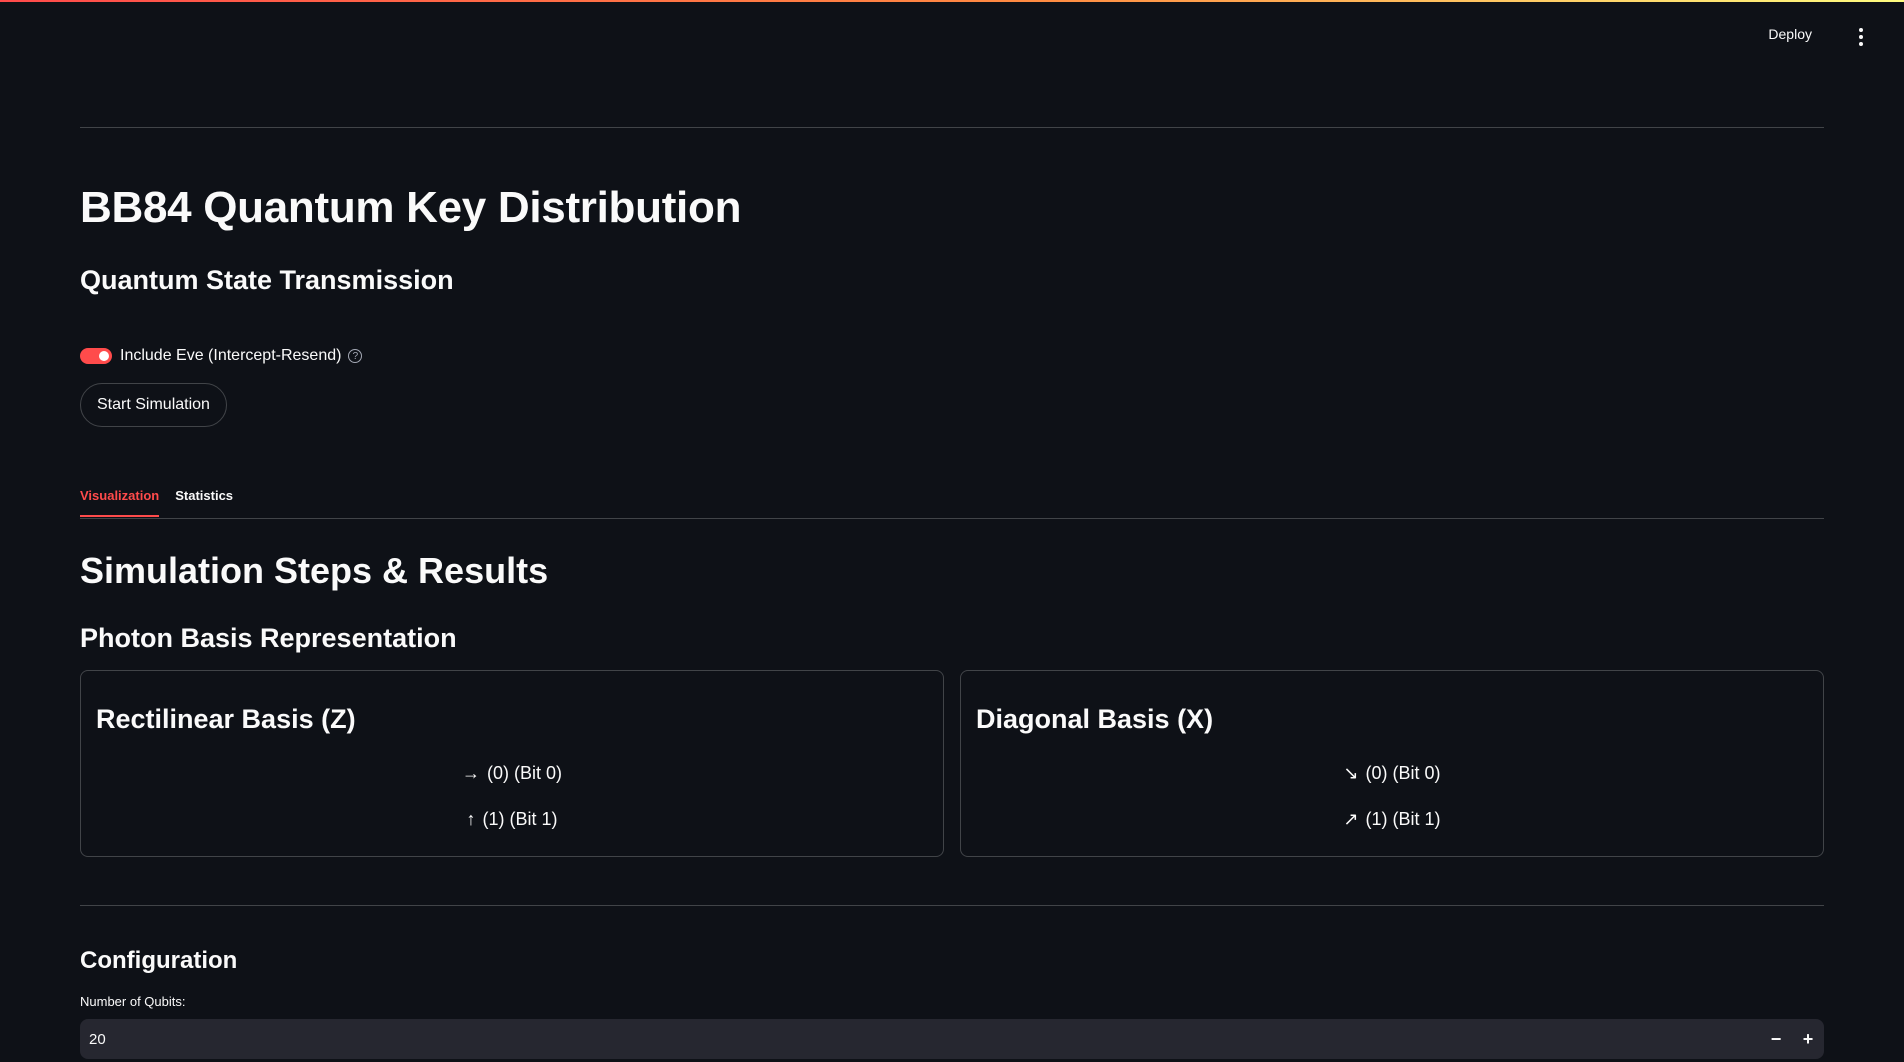 This screenshot has width=1904, height=1062. What do you see at coordinates (268, 638) in the screenshot?
I see `photon-basis-heading: Photon Basis Representation` at bounding box center [268, 638].